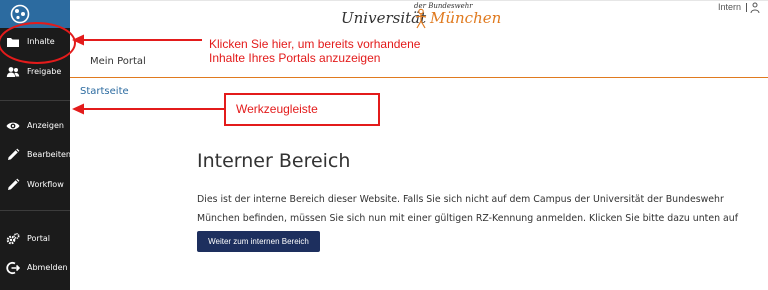  What do you see at coordinates (419, 0) in the screenshot?
I see `header-divider` at bounding box center [419, 0].